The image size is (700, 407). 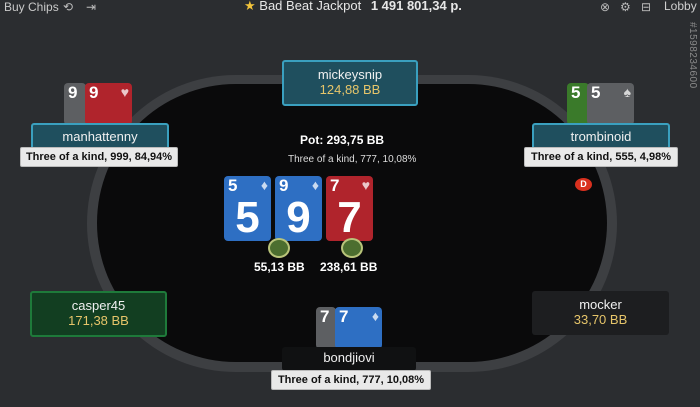 What do you see at coordinates (247, 217) in the screenshot?
I see `card-big-rank: 5` at bounding box center [247, 217].